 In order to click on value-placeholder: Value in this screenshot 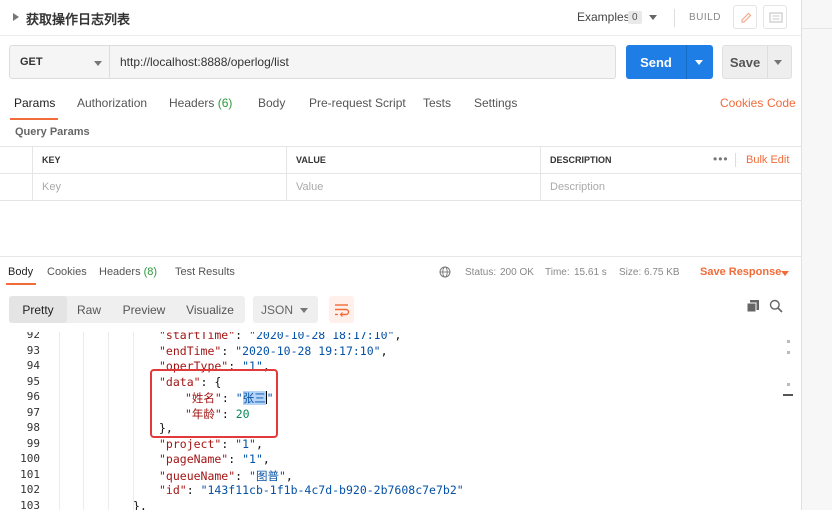, I will do `click(310, 187)`.